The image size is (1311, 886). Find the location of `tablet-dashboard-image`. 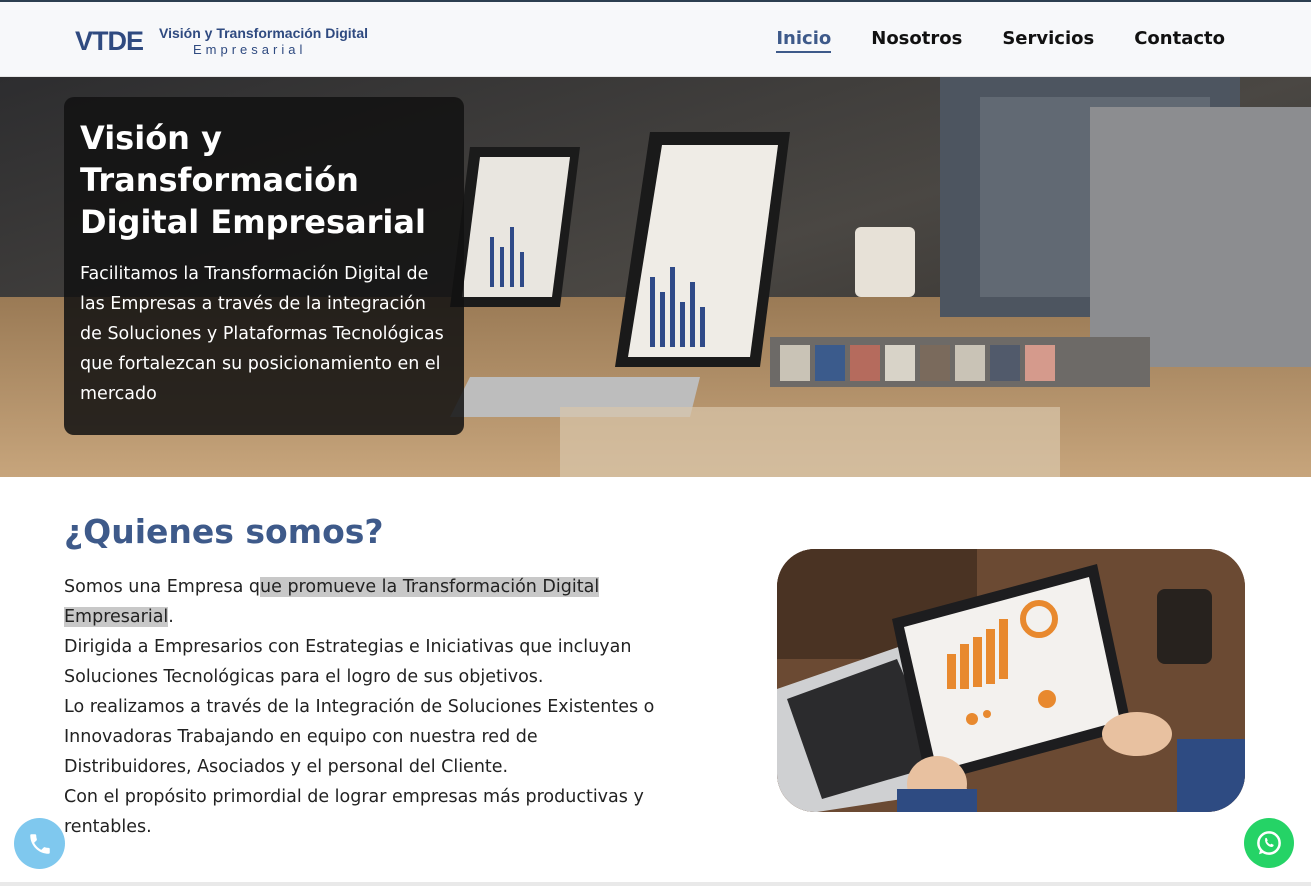

tablet-dashboard-image is located at coordinates (1011, 680).